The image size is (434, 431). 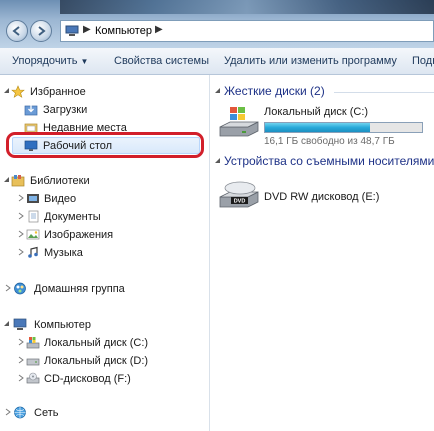 I want to click on nav-drive-c-label: Локальный диск (C:), so click(x=96, y=343).